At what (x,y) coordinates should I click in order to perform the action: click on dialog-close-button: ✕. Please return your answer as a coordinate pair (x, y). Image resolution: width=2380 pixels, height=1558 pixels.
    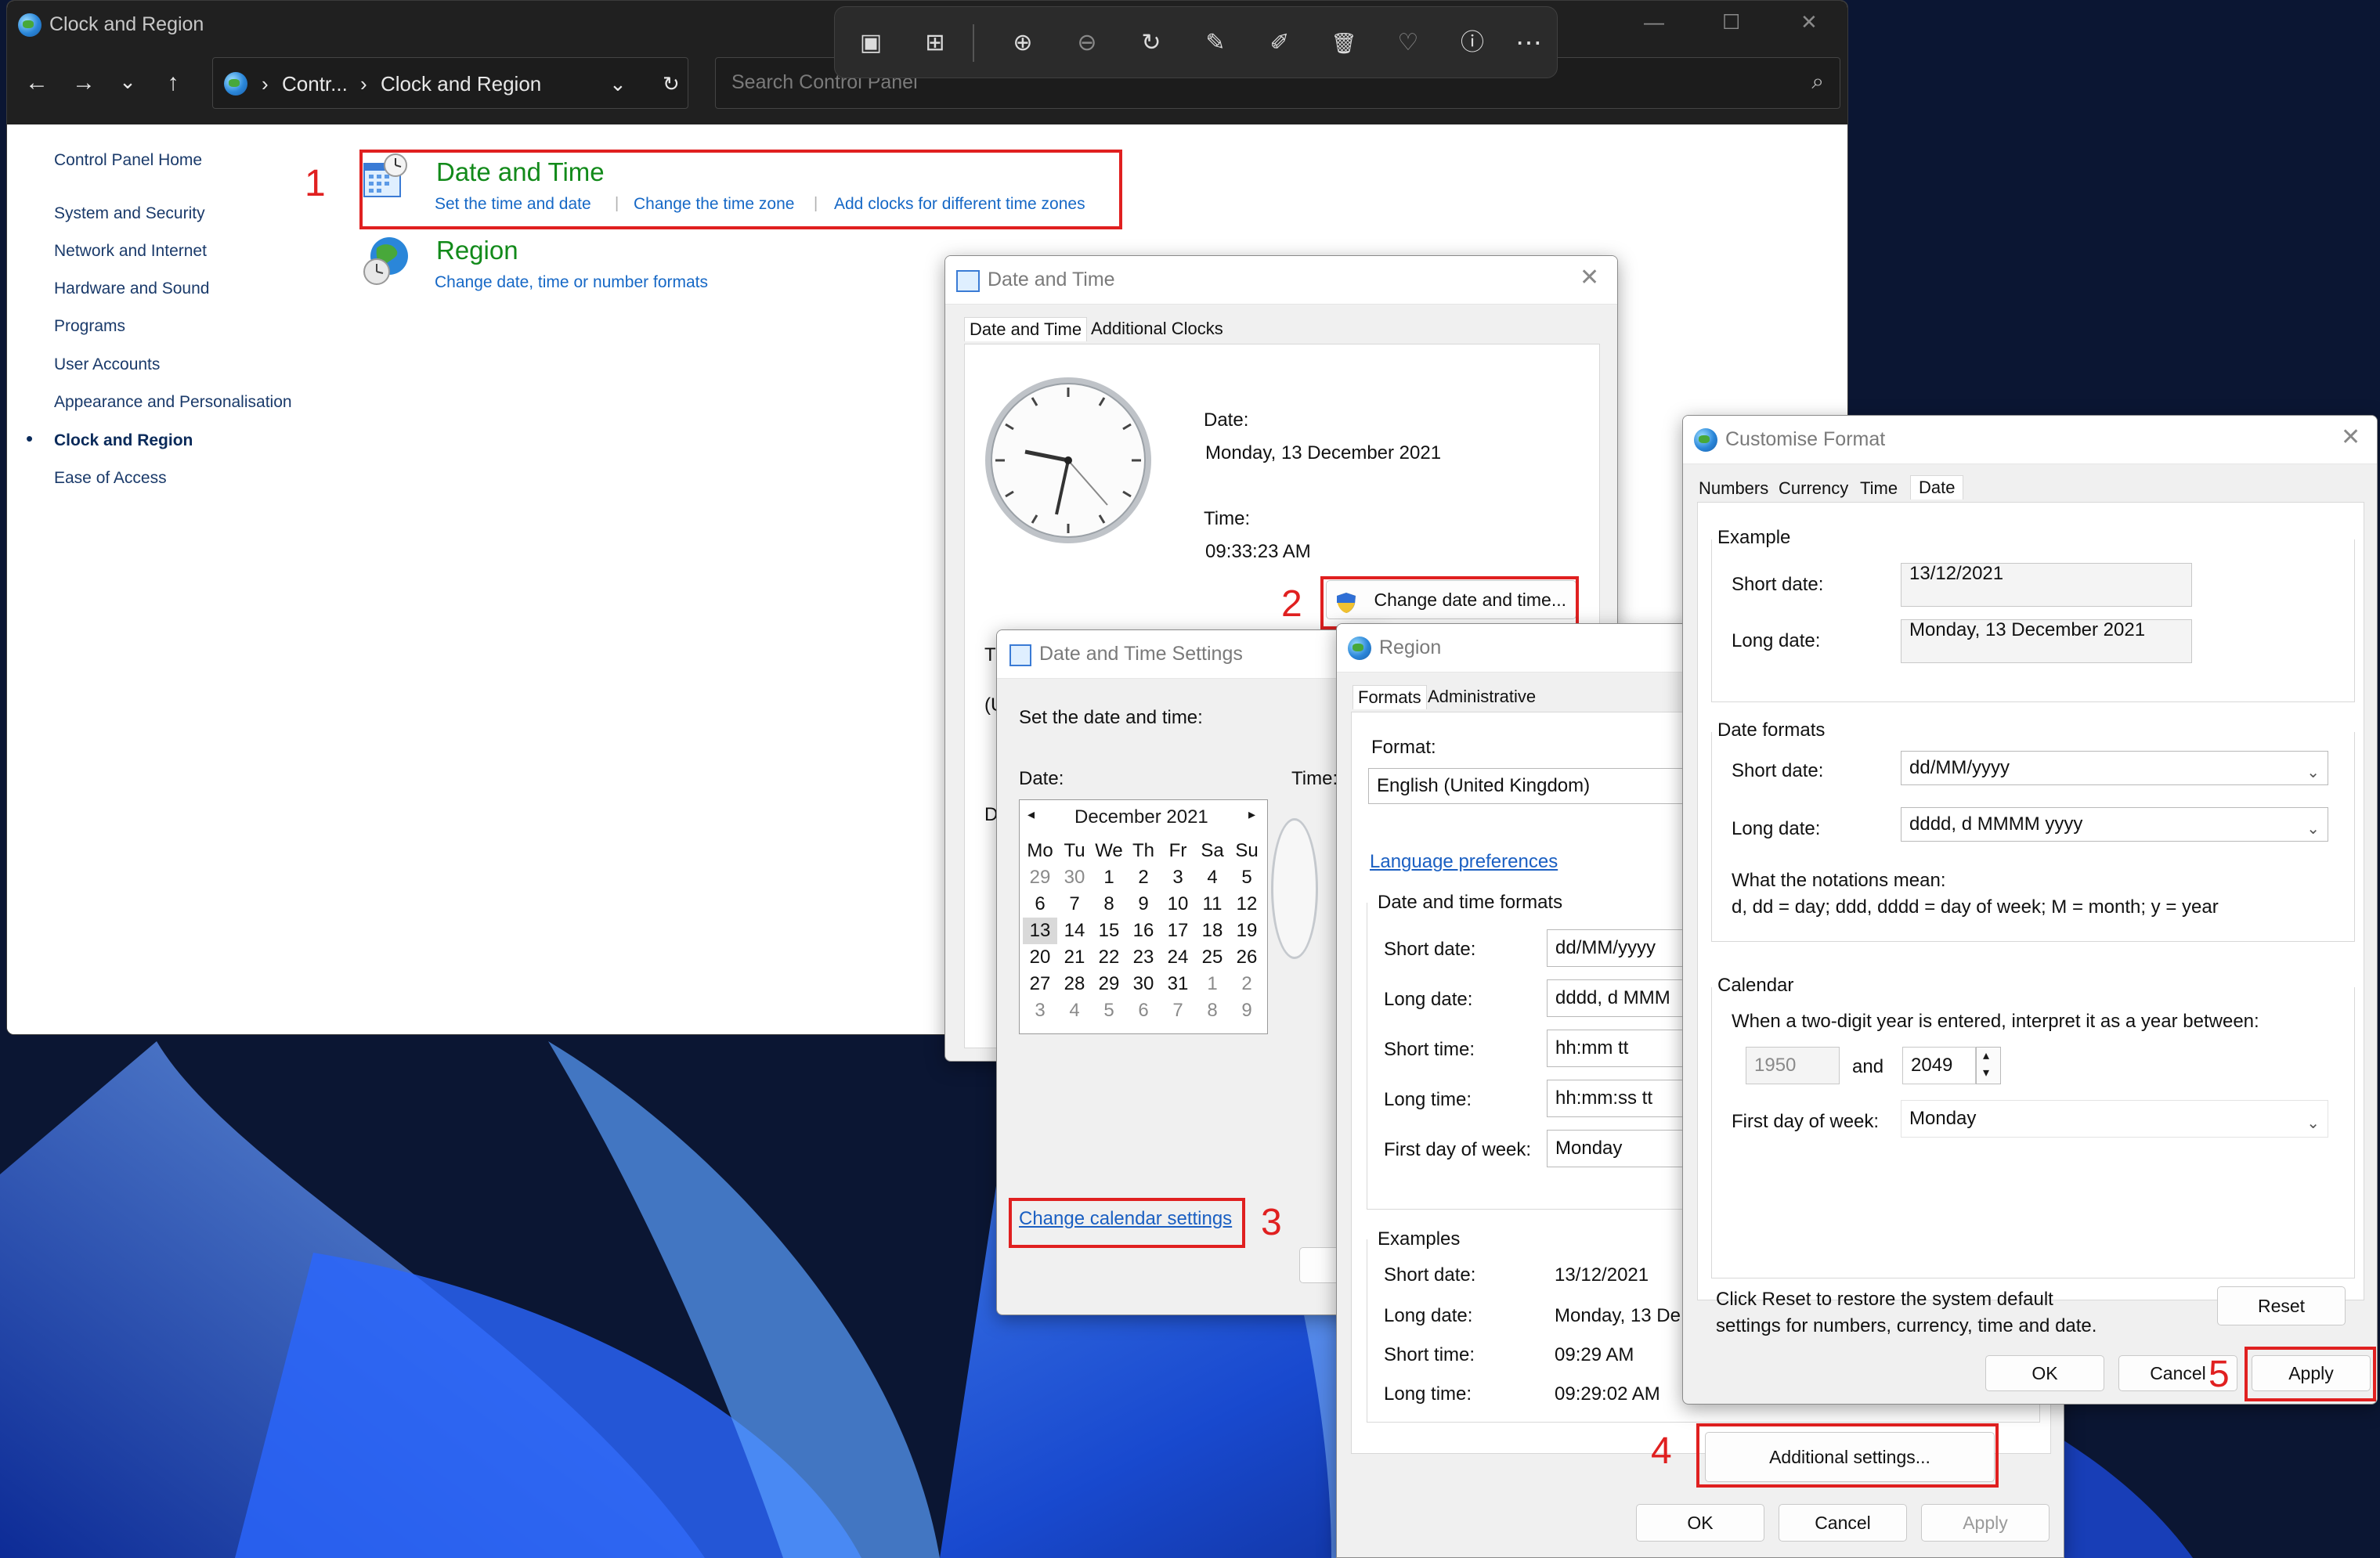
    Looking at the image, I should click on (1589, 277).